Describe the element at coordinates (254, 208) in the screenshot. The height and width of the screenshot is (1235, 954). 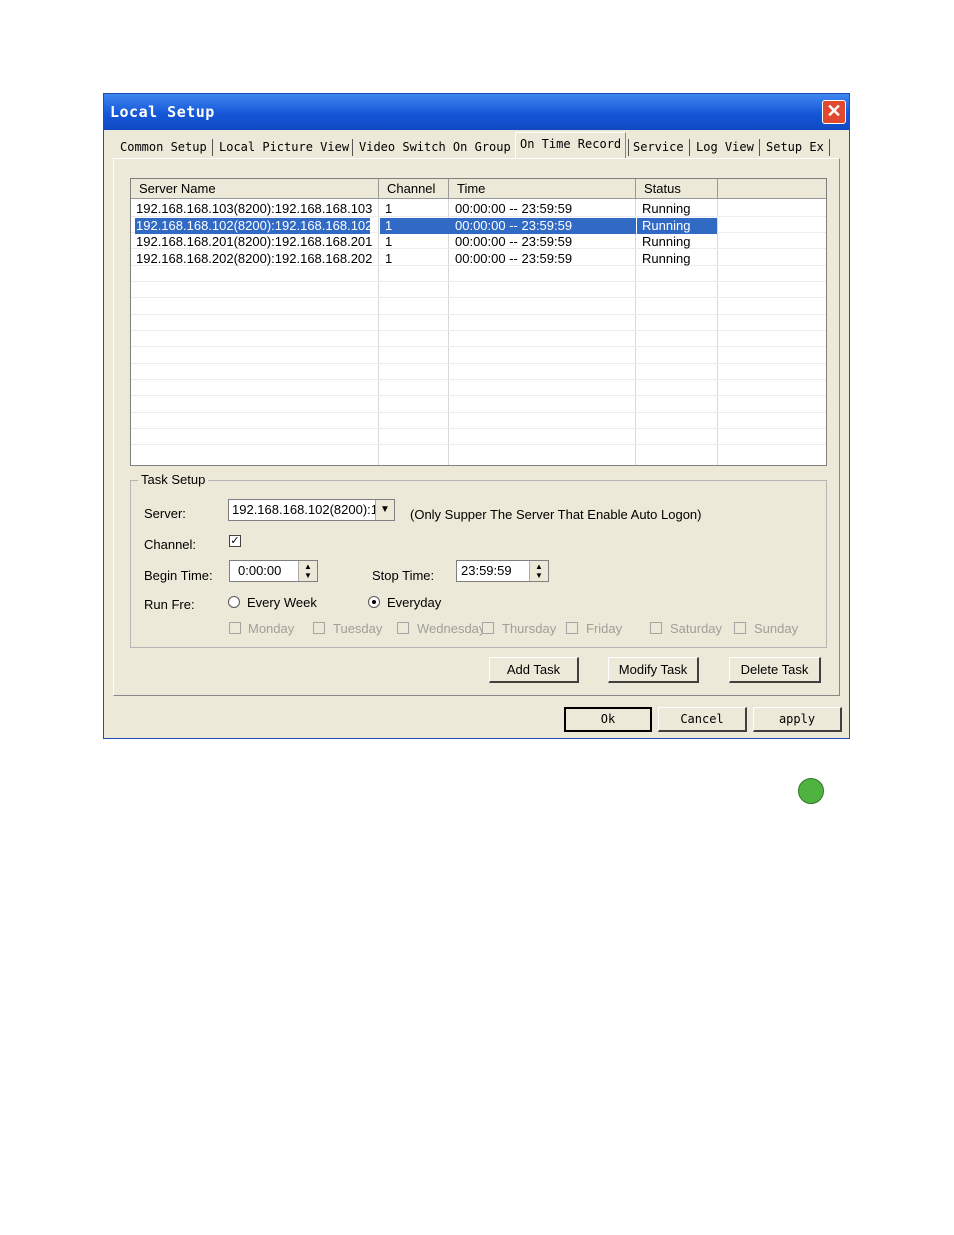
I see `cell-server: 192.168.168.103(8200):192.168.168.103` at that location.